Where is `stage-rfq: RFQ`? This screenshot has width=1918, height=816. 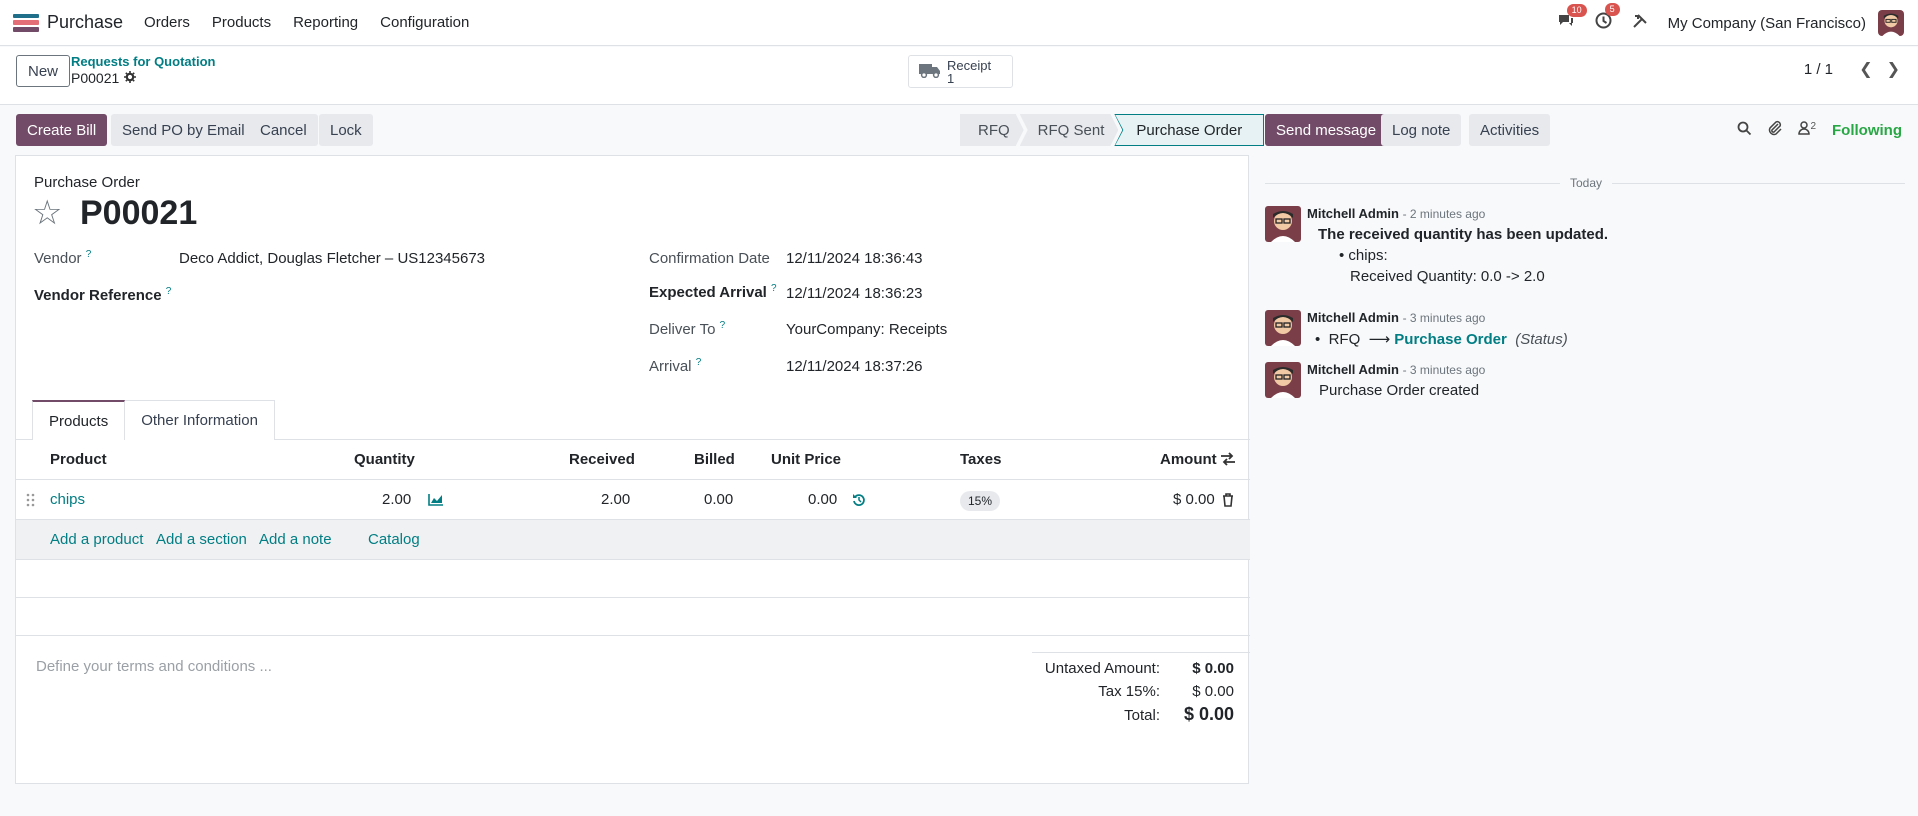
stage-rfq: RFQ is located at coordinates (992, 130).